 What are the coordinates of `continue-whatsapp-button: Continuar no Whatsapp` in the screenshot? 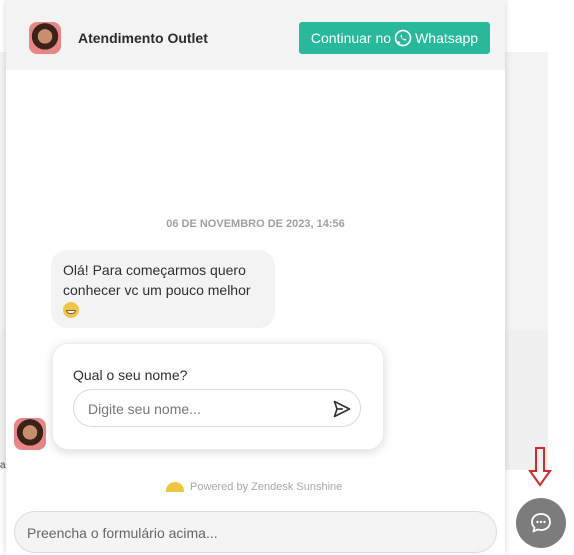 It's located at (394, 38).